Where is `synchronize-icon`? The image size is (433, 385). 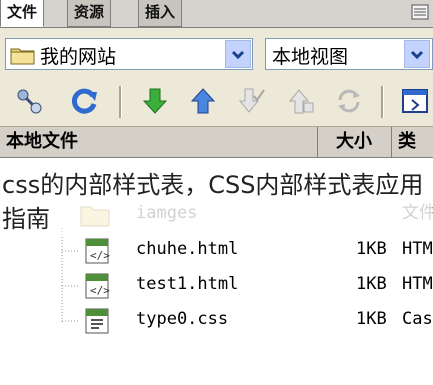 synchronize-icon is located at coordinates (349, 101).